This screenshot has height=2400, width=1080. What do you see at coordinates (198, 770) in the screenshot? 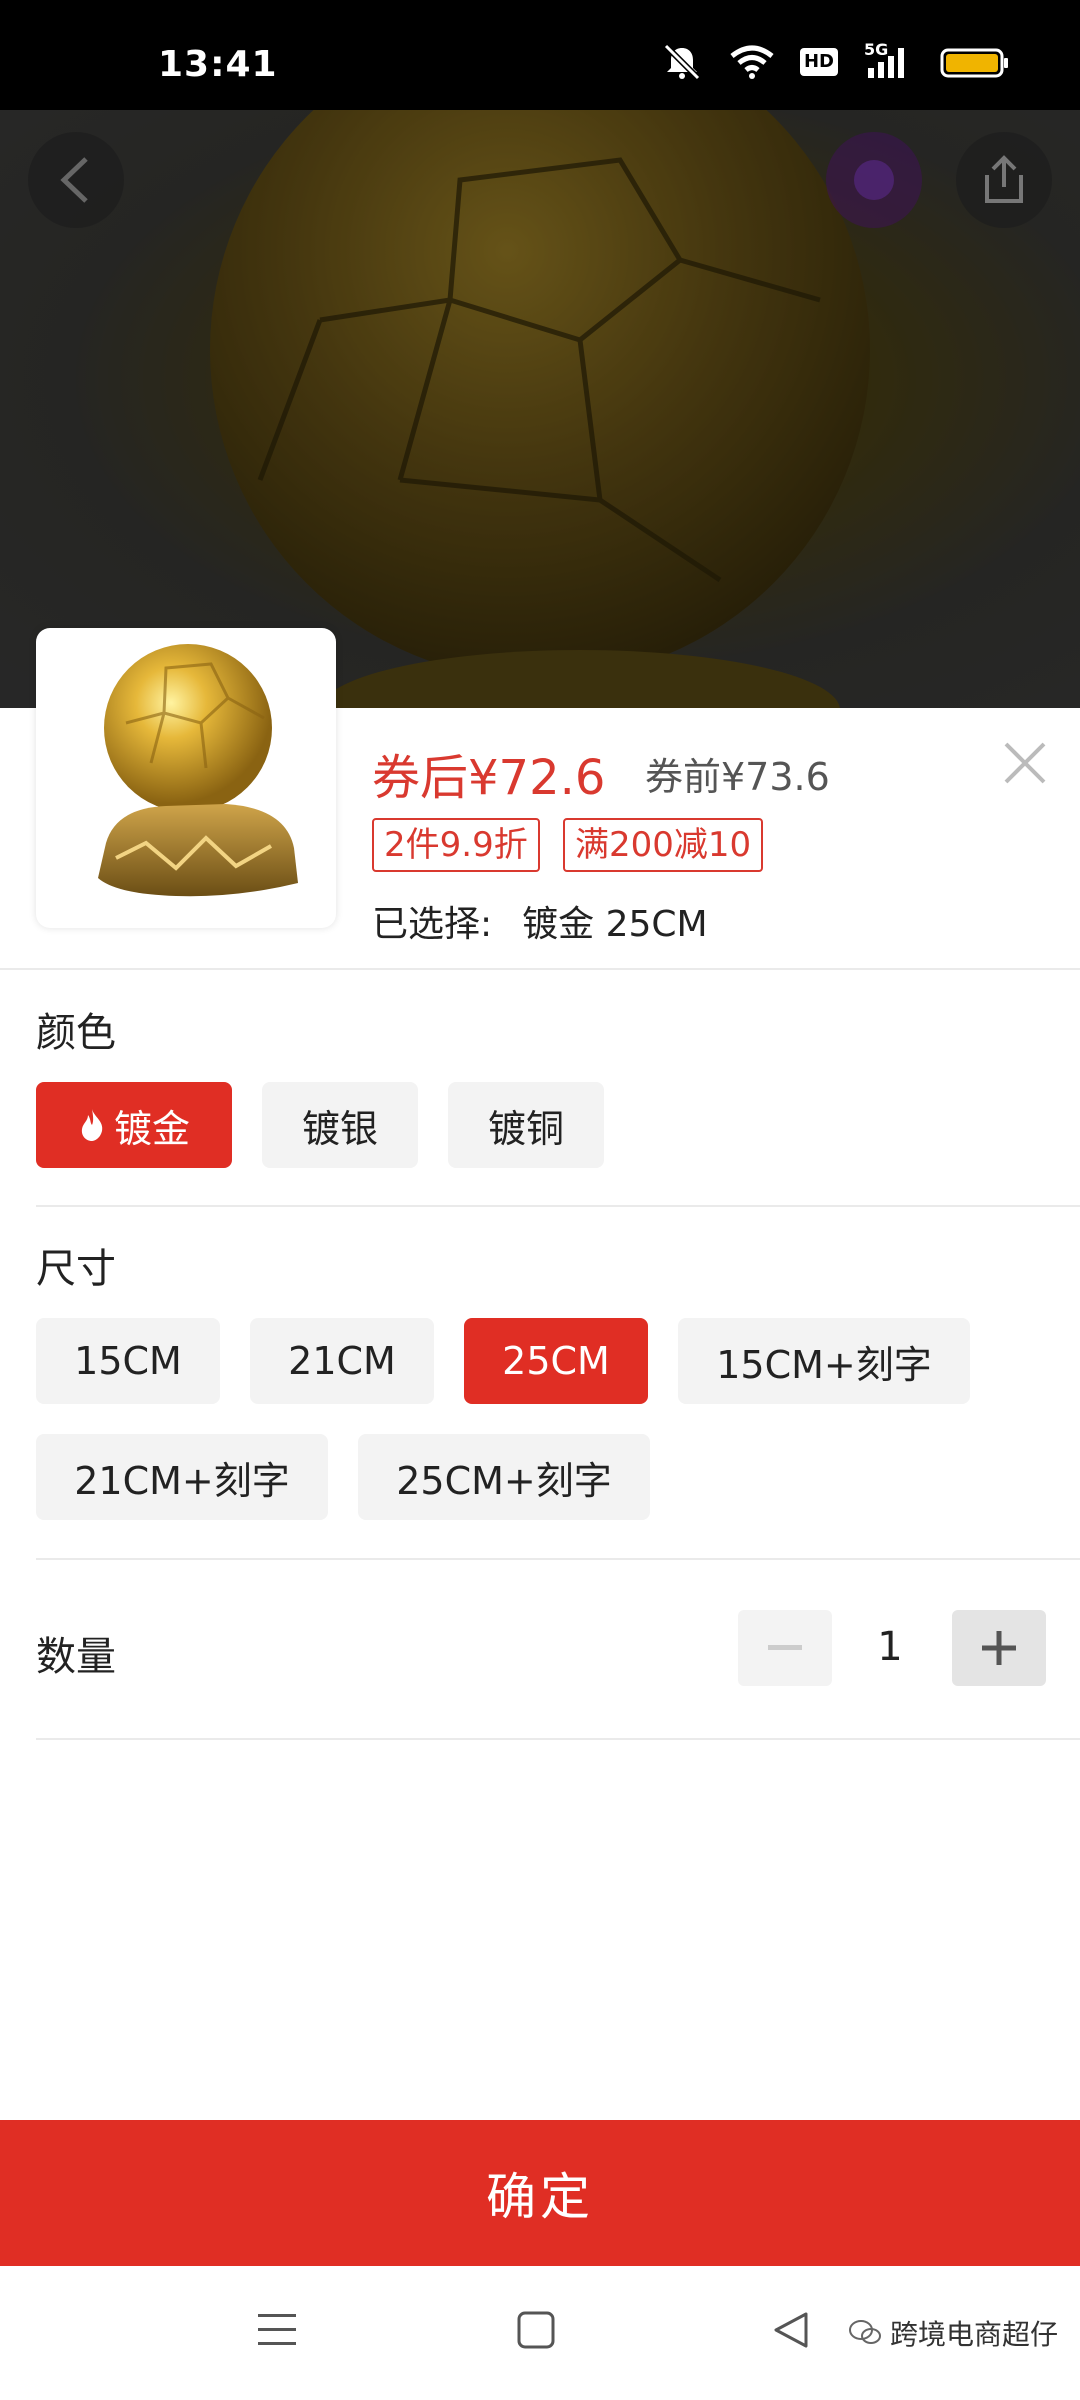
I see `trophy-thumbnail-image` at bounding box center [198, 770].